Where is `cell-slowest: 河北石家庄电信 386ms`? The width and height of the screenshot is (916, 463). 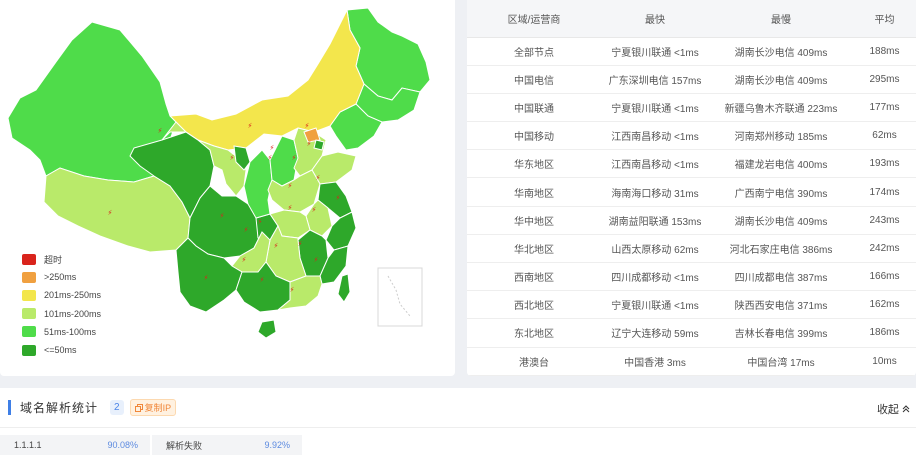
cell-slowest: 河北石家庄电信 386ms is located at coordinates (781, 249).